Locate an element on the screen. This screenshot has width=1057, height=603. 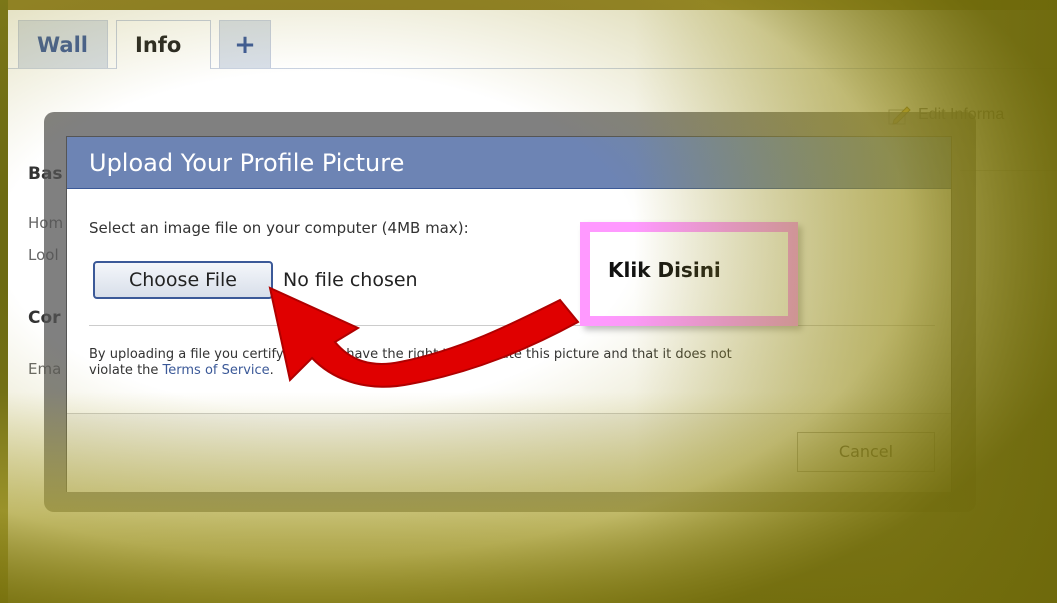
terms-note-prefix: violate the is located at coordinates (126, 370).